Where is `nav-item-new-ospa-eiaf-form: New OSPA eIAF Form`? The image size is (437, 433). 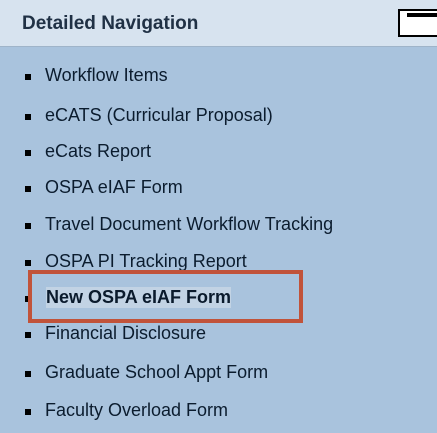 nav-item-new-ospa-eiaf-form: New OSPA eIAF Form is located at coordinates (218, 298).